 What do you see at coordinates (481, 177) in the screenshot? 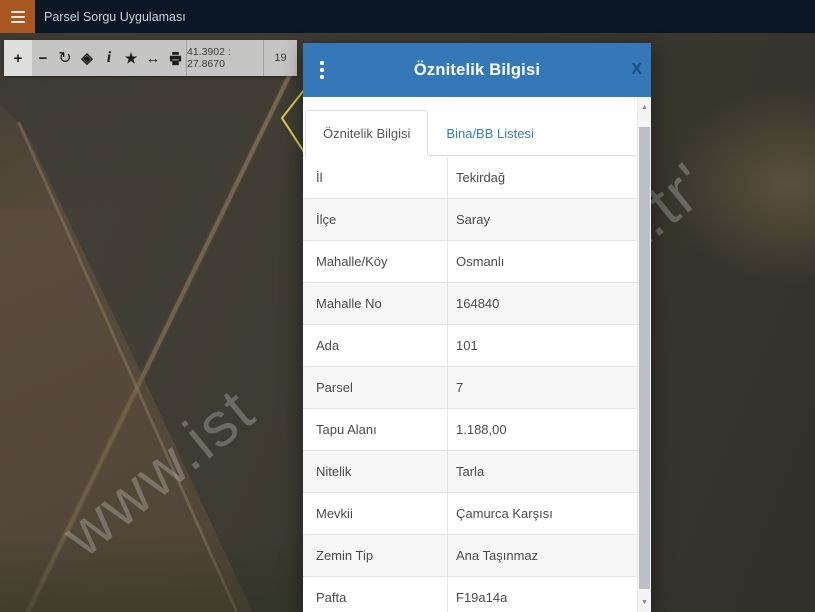
I see `attribute-value: Tekirdağ` at bounding box center [481, 177].